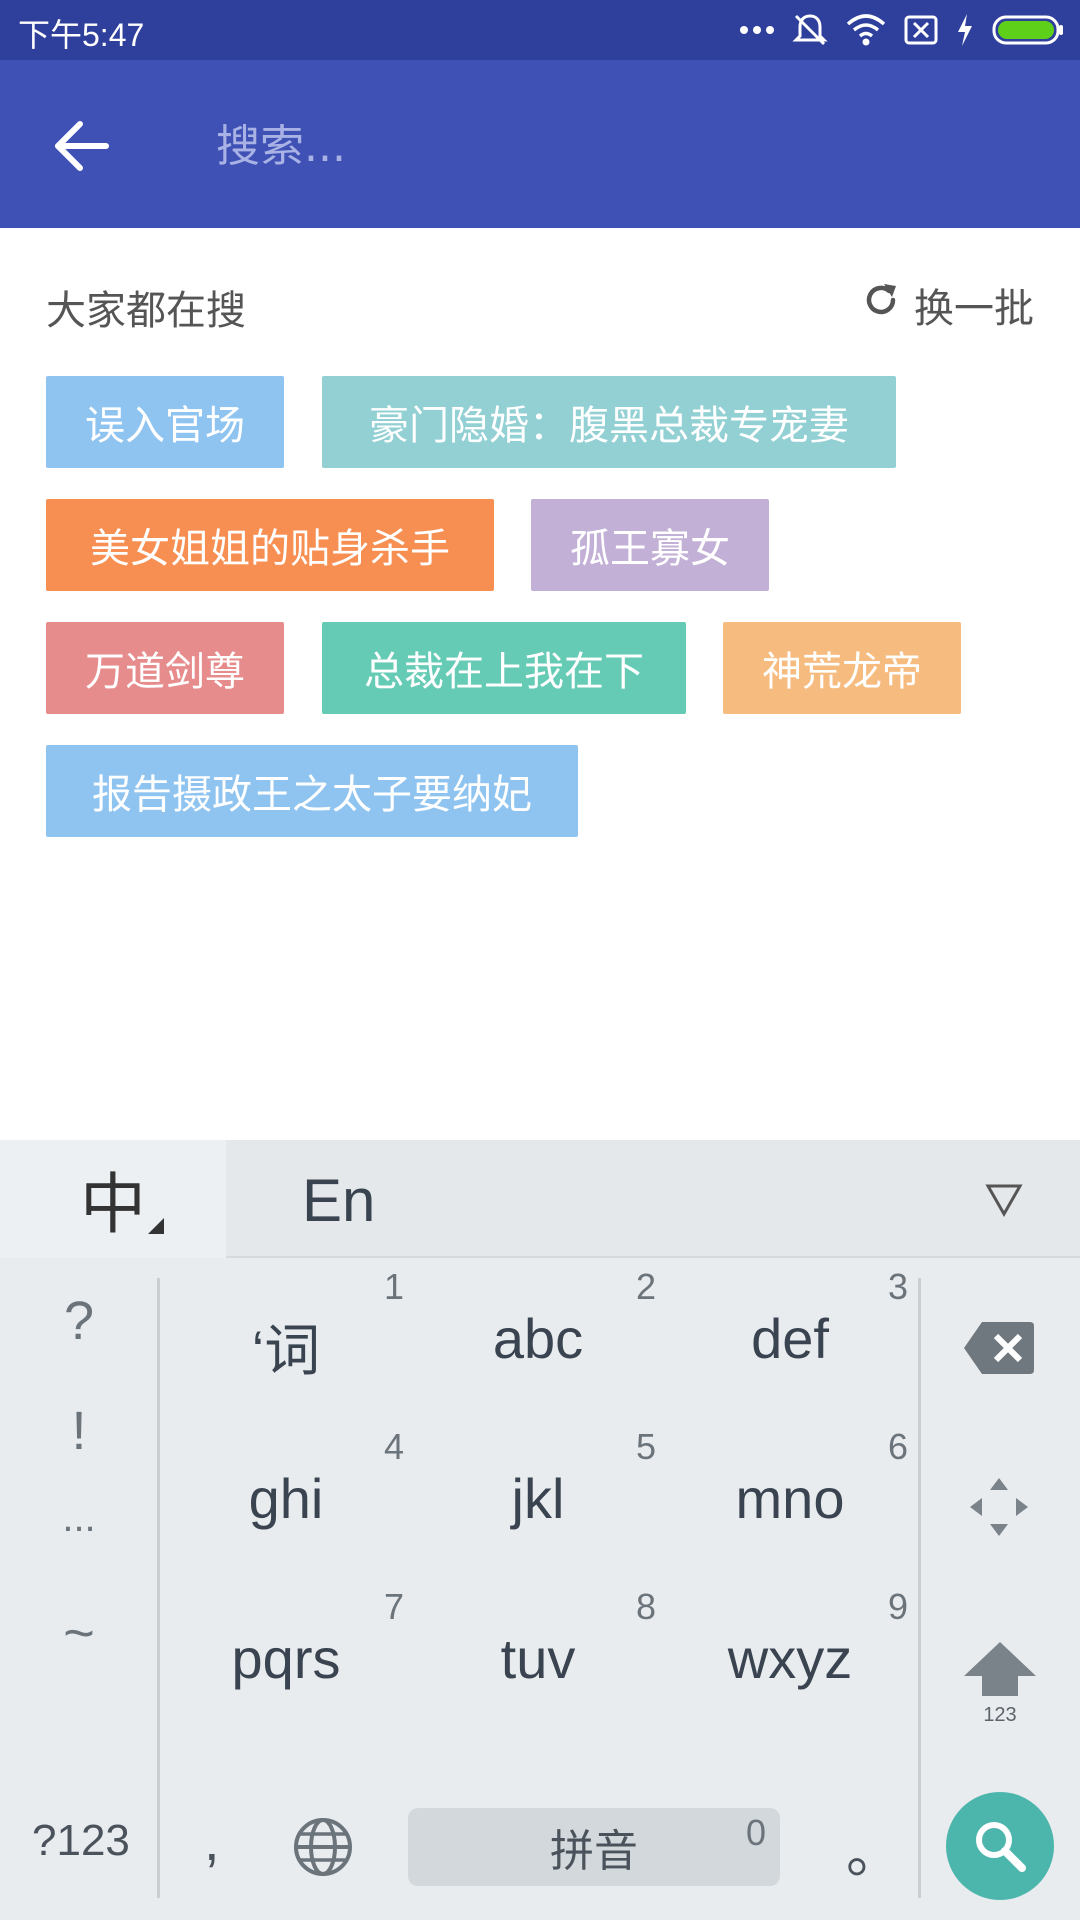  Describe the element at coordinates (897, 1606) in the screenshot. I see `key-number: 9` at that location.